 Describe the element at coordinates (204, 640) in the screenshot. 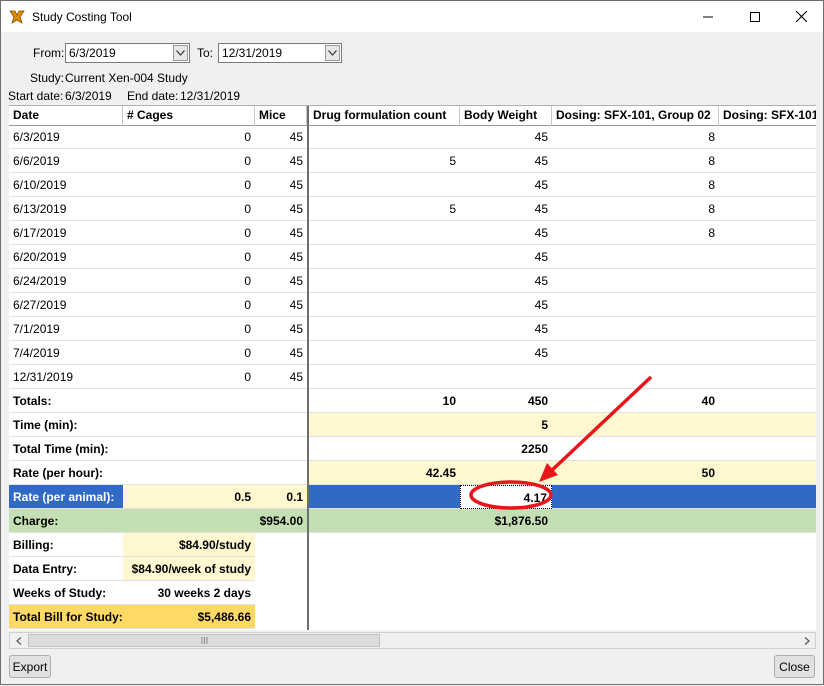

I see `scrollbar-thumb` at that location.